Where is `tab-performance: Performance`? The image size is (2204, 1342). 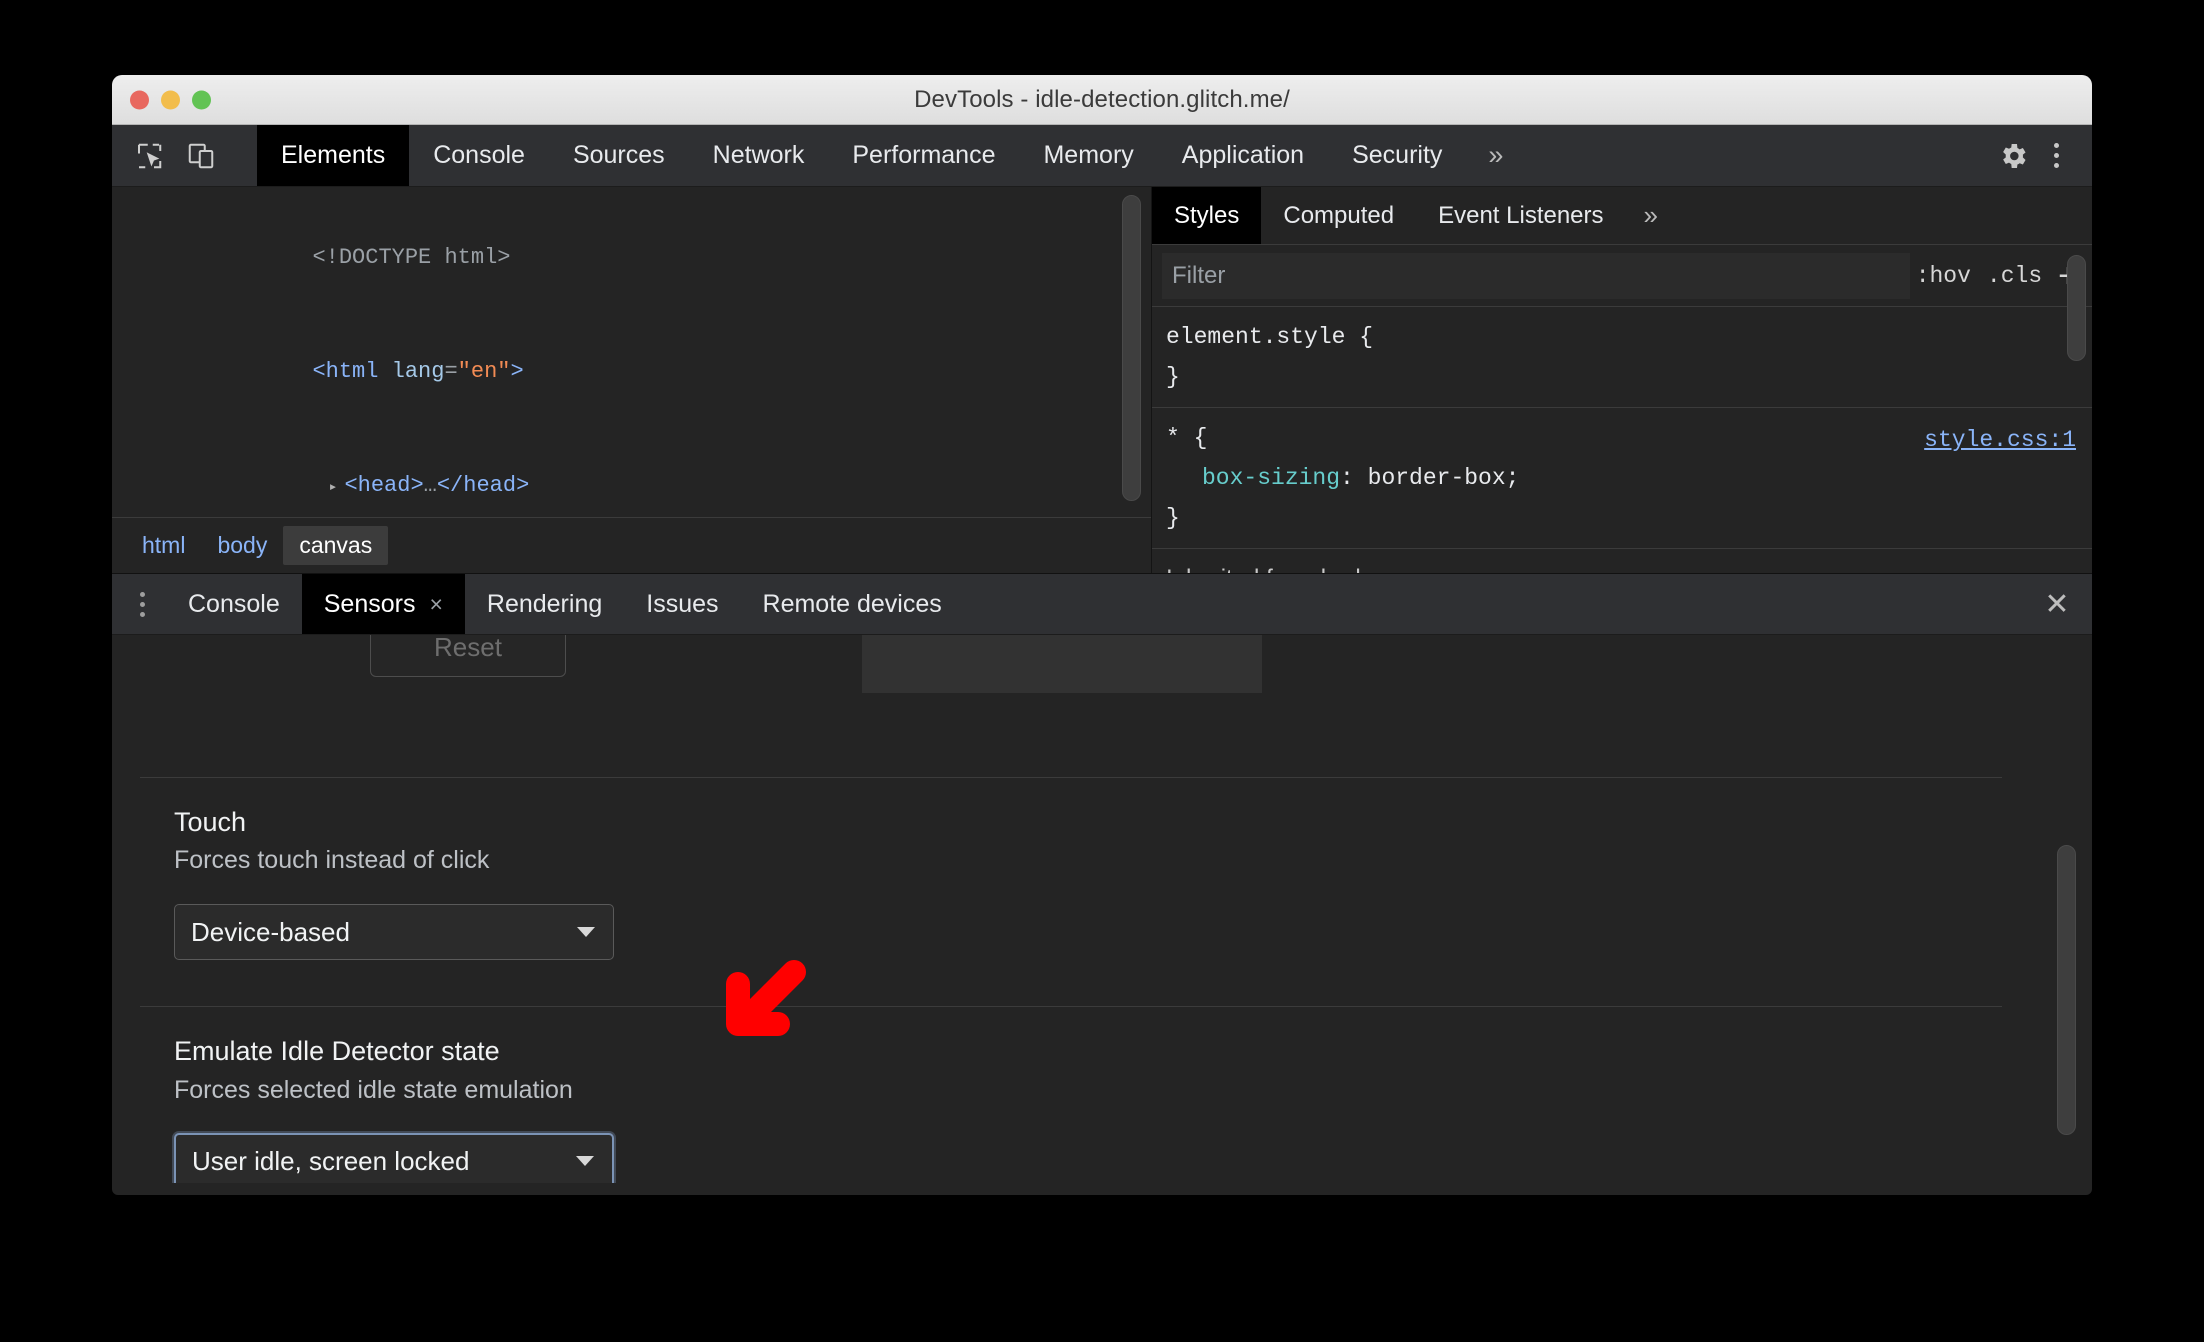
tab-performance: Performance is located at coordinates (923, 155).